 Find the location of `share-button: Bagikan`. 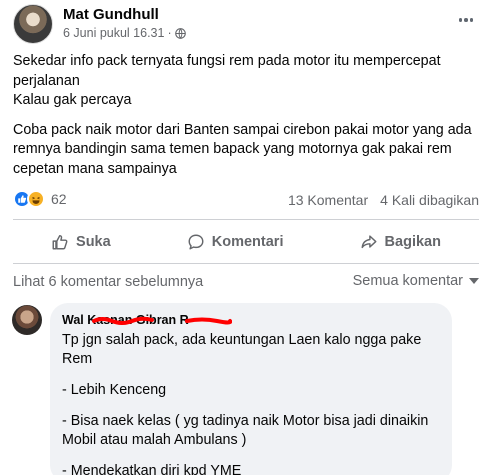

share-button: Bagikan is located at coordinates (400, 242).